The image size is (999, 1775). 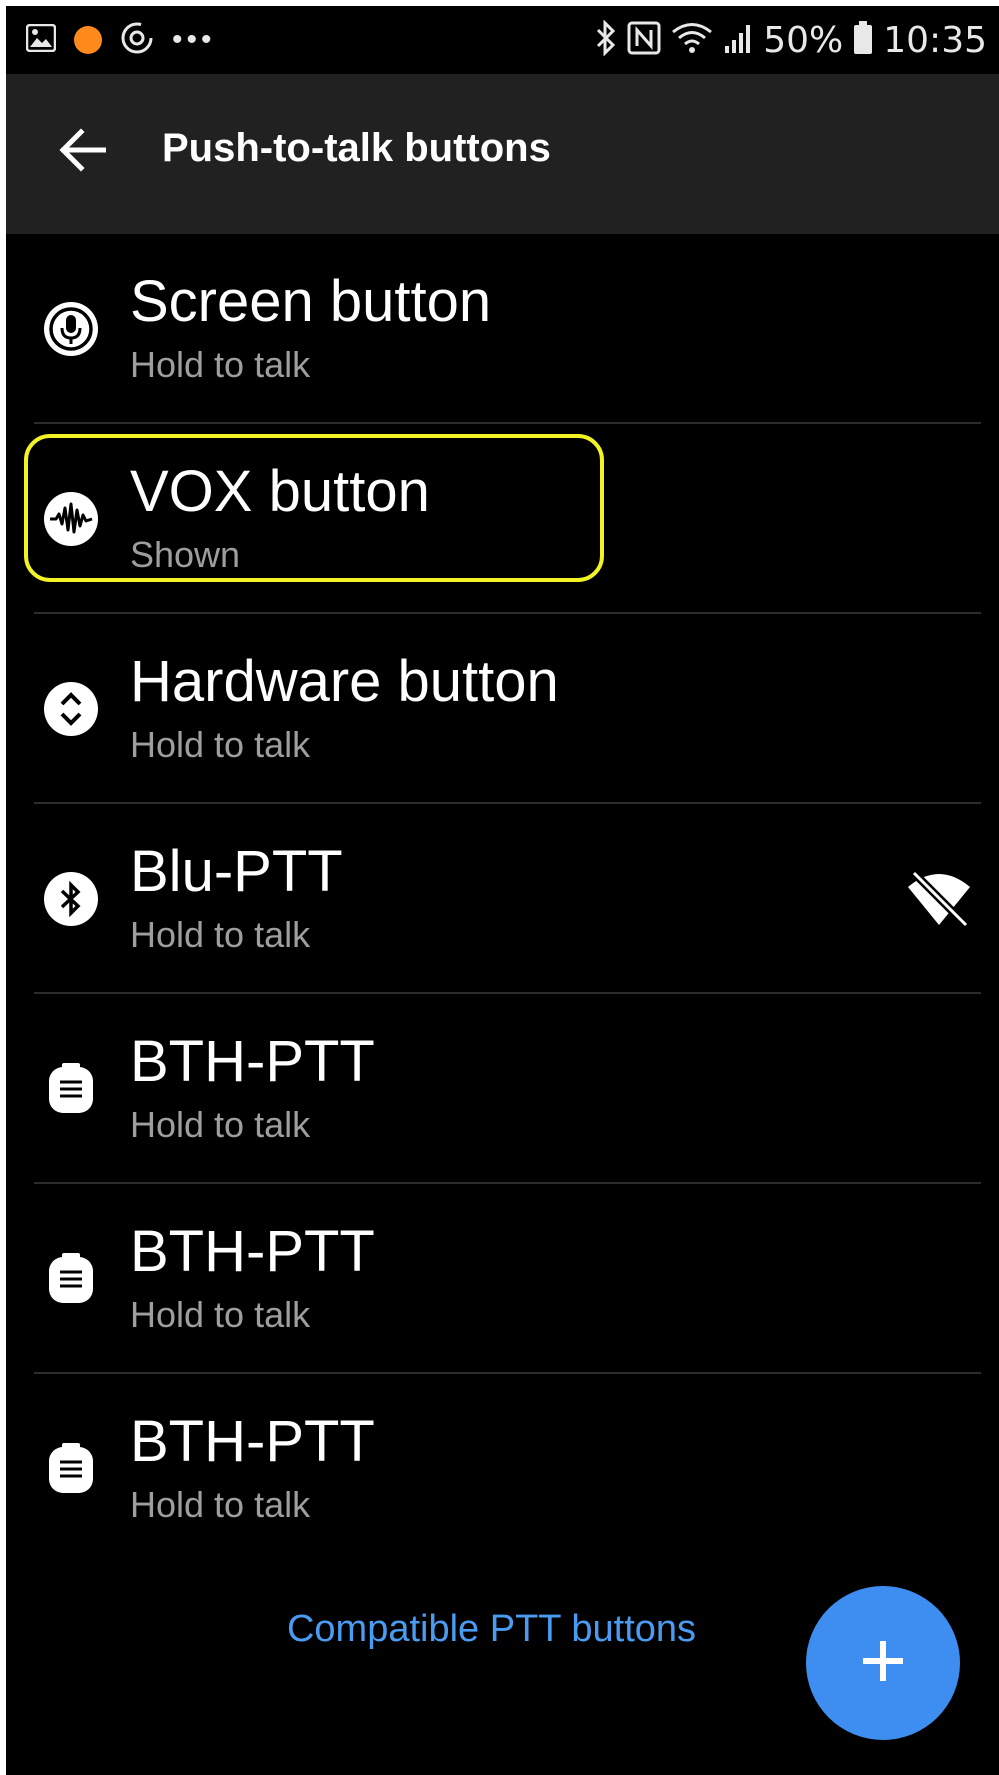 I want to click on list-item-blu-ptt: Blu-PTT Hold to talk, so click(x=502, y=899).